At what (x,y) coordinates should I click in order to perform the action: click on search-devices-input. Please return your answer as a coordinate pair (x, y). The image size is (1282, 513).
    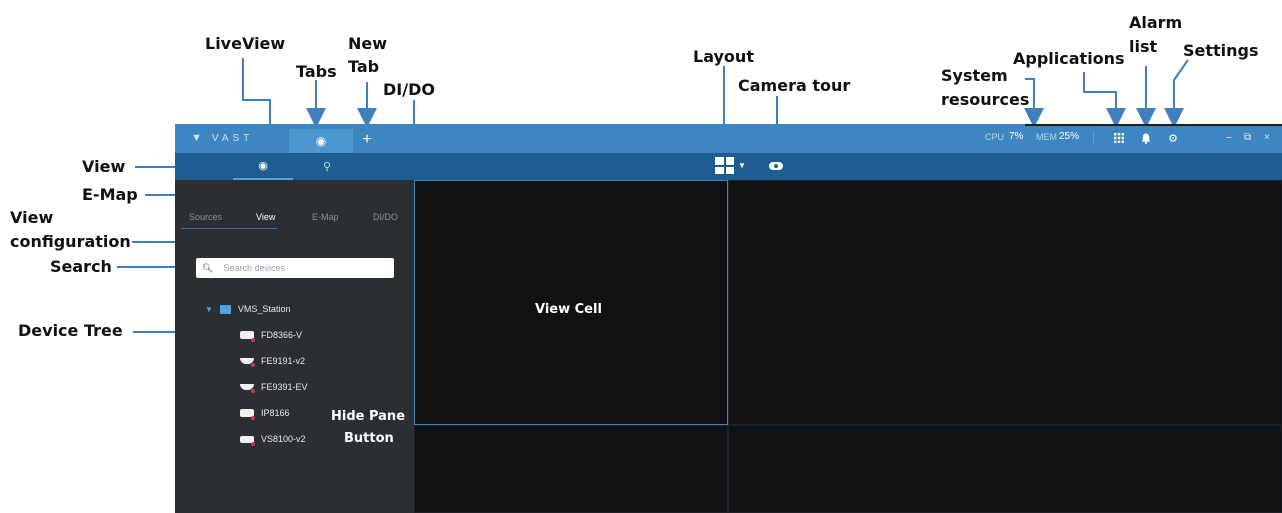
    Looking at the image, I should click on (303, 268).